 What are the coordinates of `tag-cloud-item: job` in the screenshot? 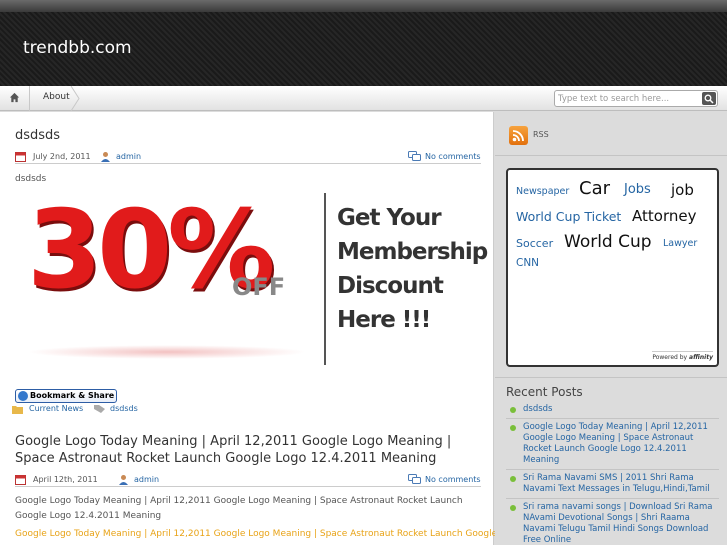 It's located at (682, 190).